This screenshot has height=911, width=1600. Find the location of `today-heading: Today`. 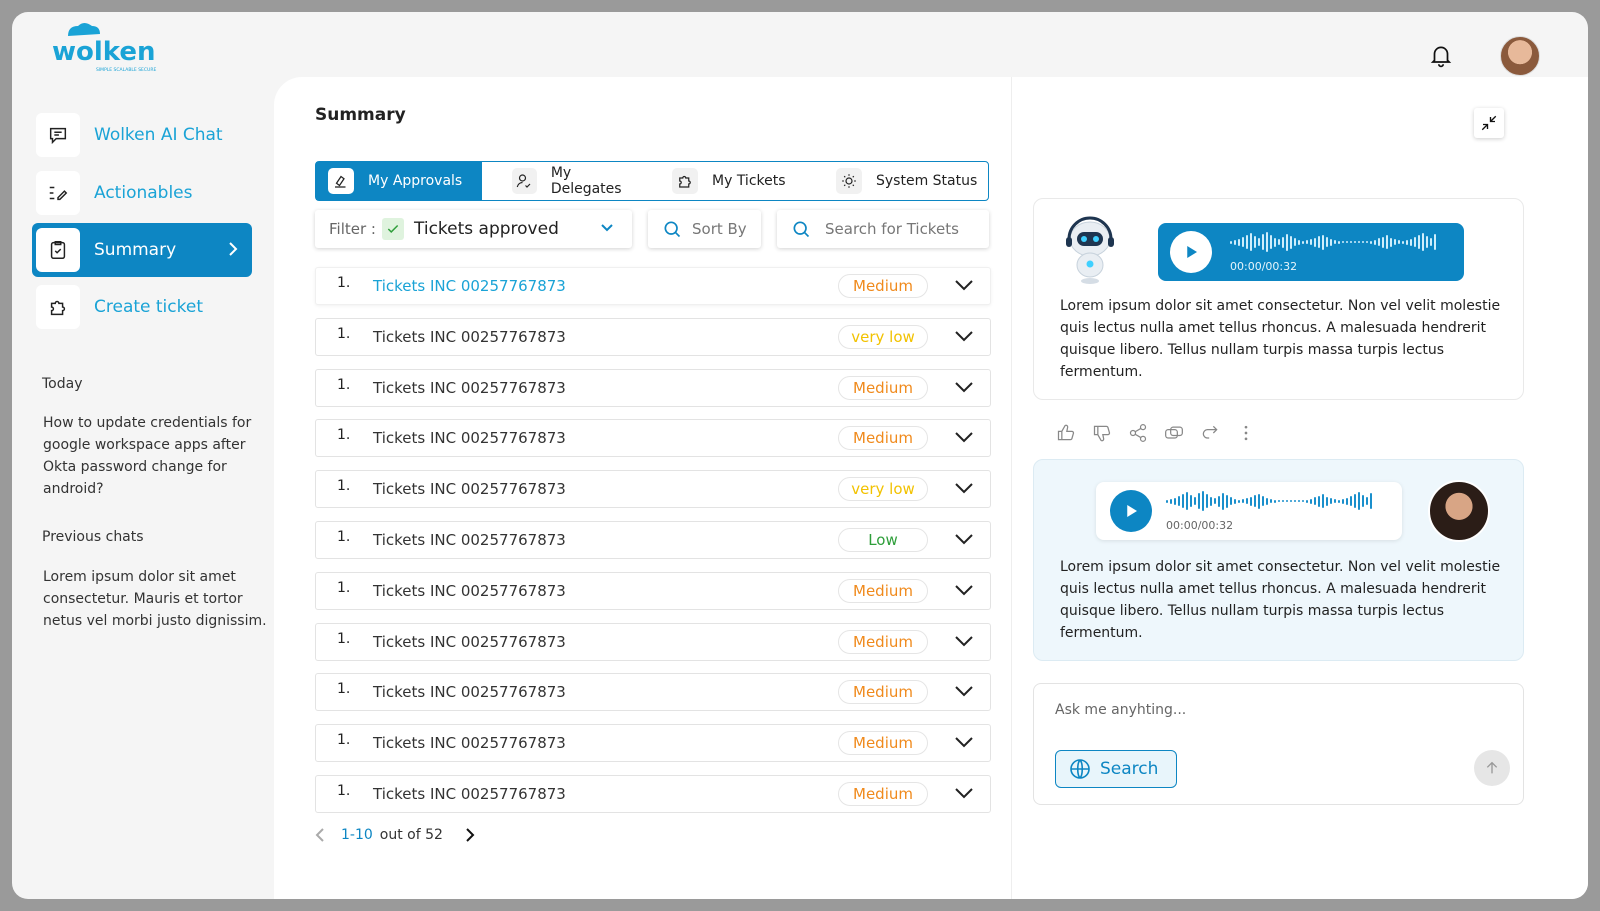

today-heading: Today is located at coordinates (62, 384).